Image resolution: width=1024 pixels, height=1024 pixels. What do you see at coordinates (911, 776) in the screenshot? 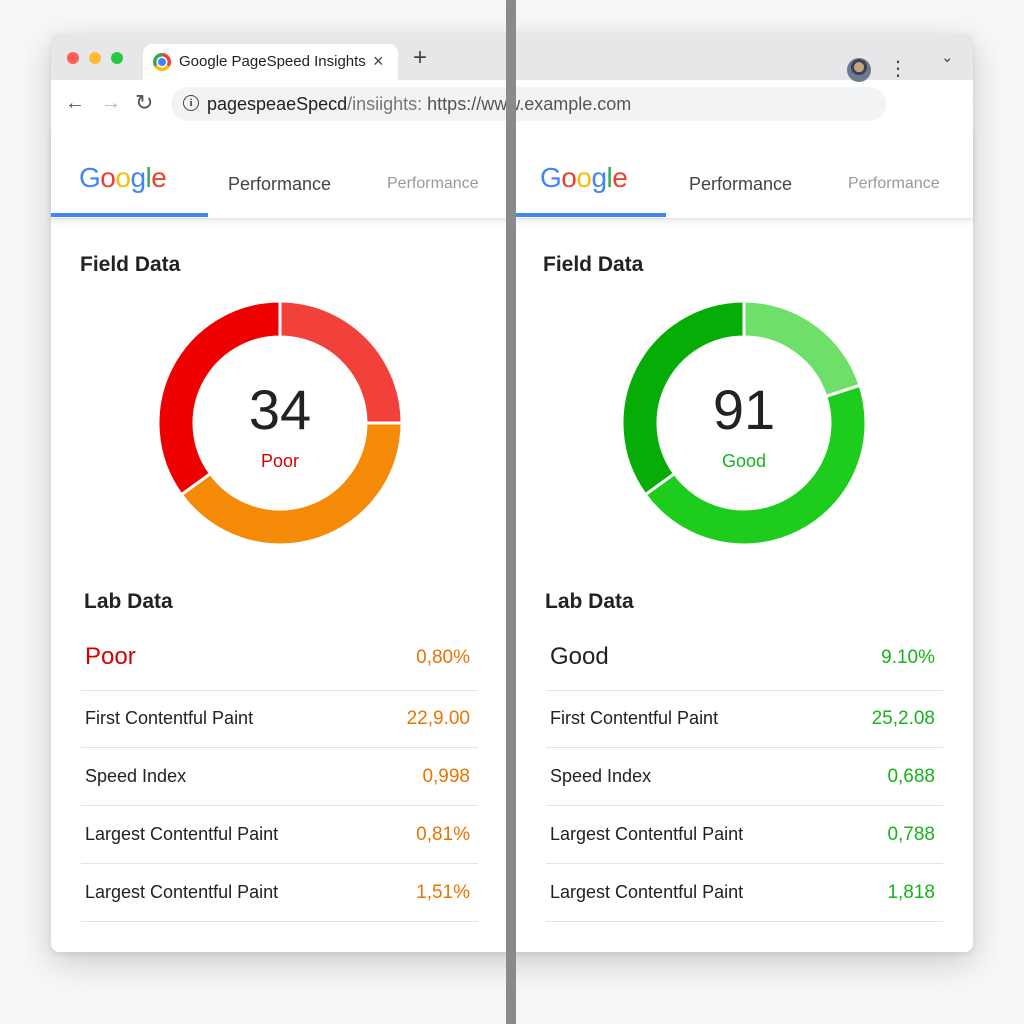
I see `metric-value: 0,688` at bounding box center [911, 776].